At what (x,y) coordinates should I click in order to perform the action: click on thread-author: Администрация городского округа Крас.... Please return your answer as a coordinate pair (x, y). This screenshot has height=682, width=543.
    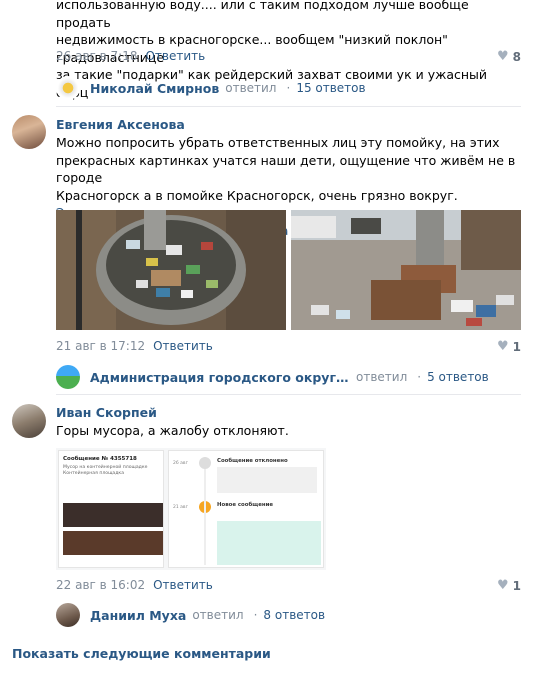
    Looking at the image, I should click on (220, 377).